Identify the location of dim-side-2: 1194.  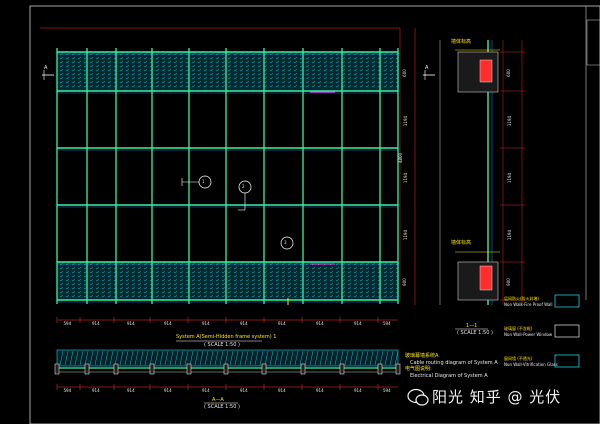
(510, 177).